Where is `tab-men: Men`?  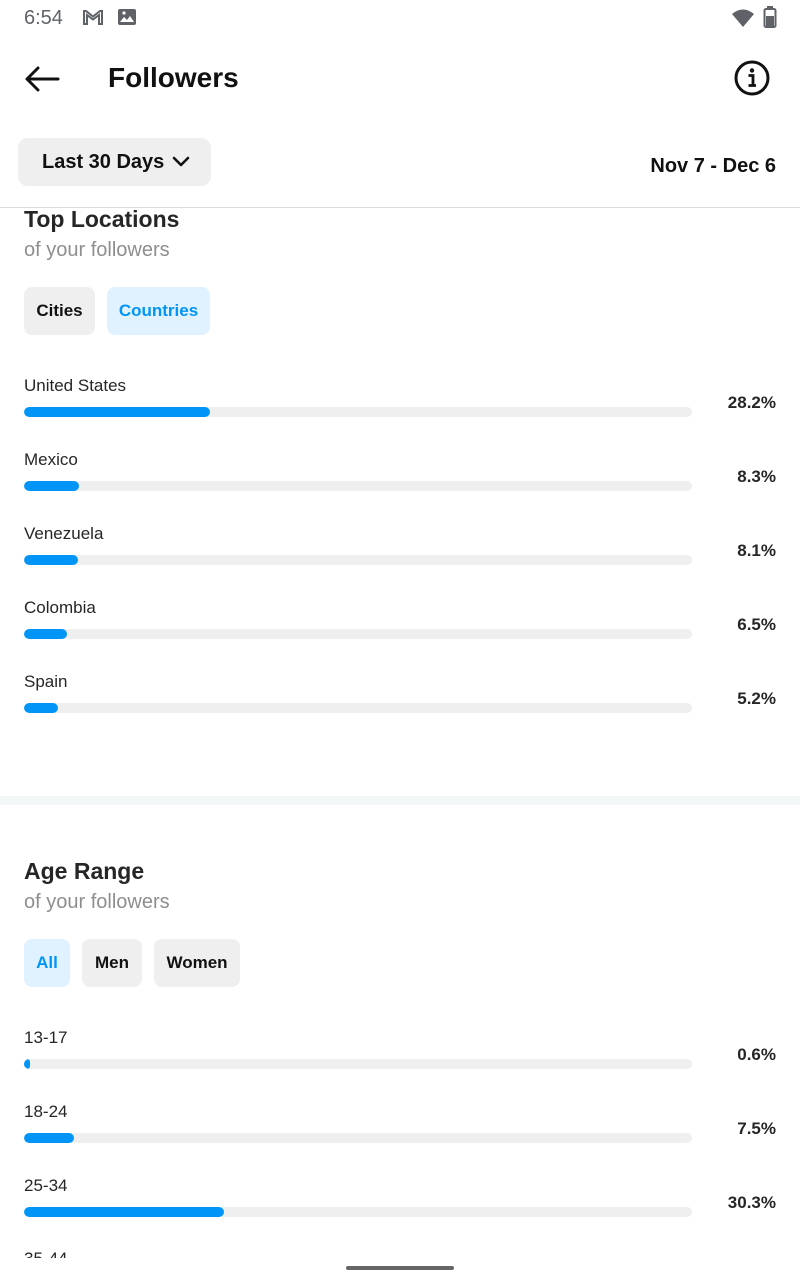 tab-men: Men is located at coordinates (112, 963).